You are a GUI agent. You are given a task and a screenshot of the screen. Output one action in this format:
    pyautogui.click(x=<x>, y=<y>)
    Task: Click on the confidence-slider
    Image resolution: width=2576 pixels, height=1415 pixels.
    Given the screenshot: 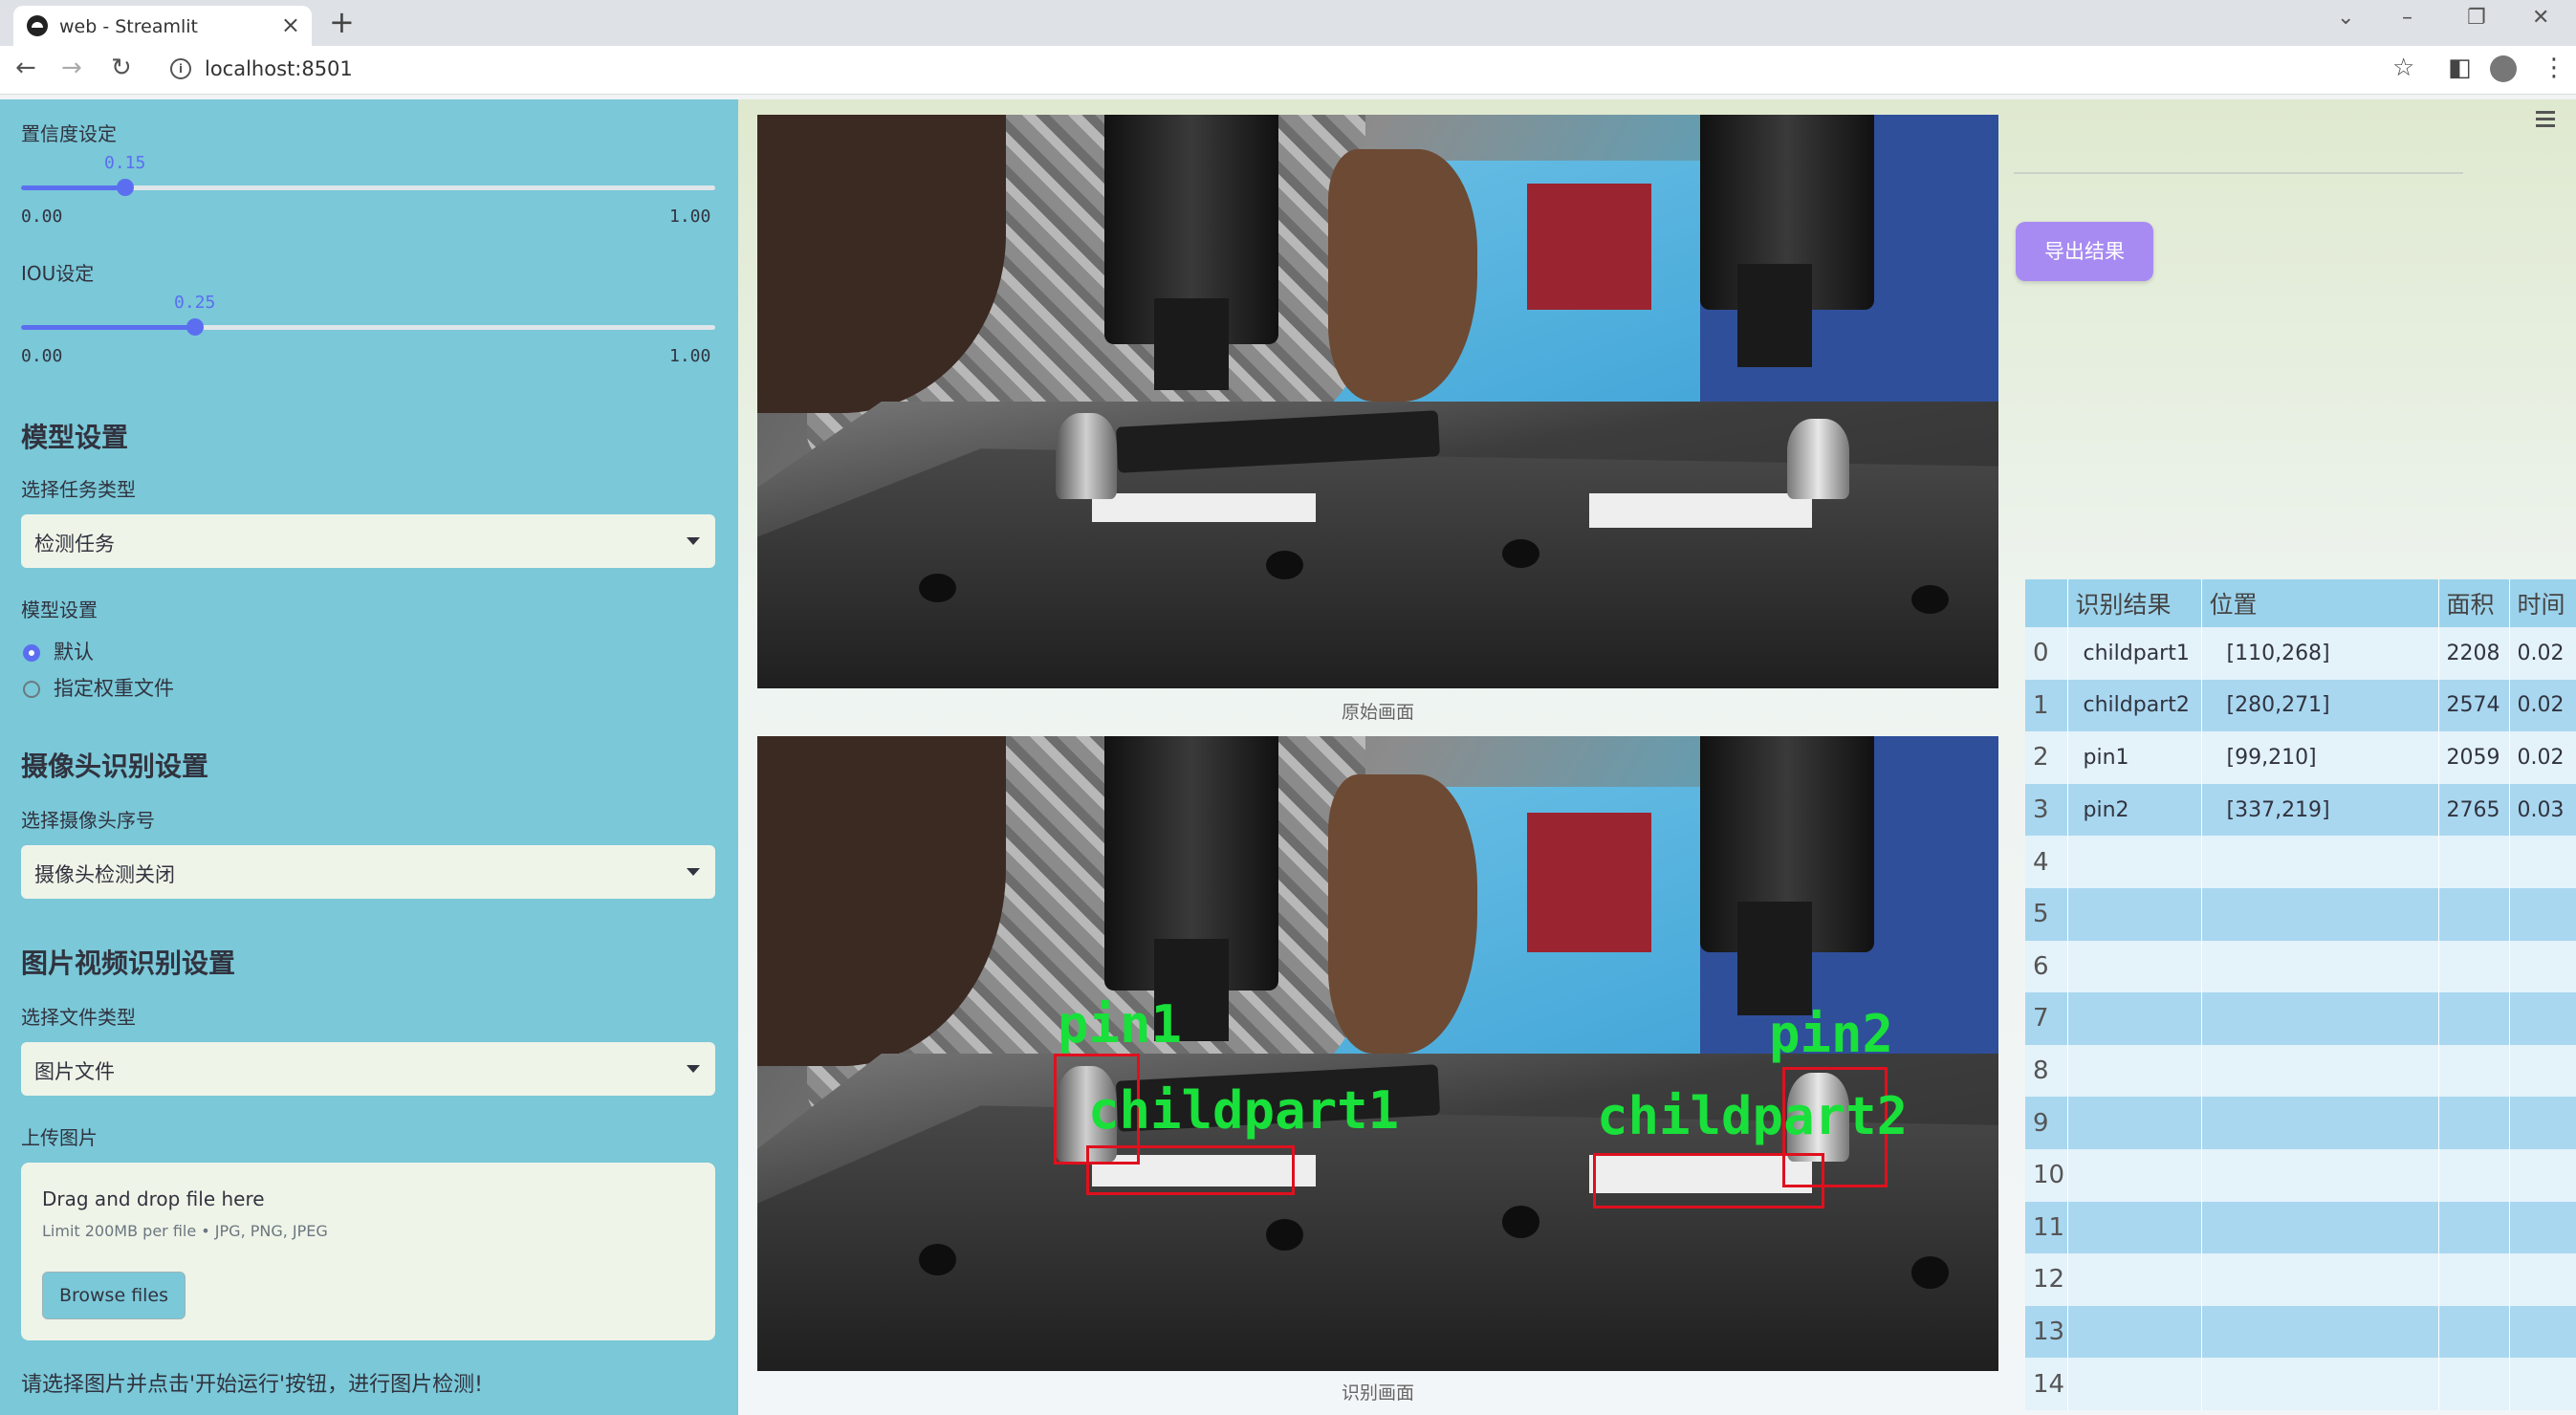 What is the action you would take?
    pyautogui.click(x=368, y=188)
    